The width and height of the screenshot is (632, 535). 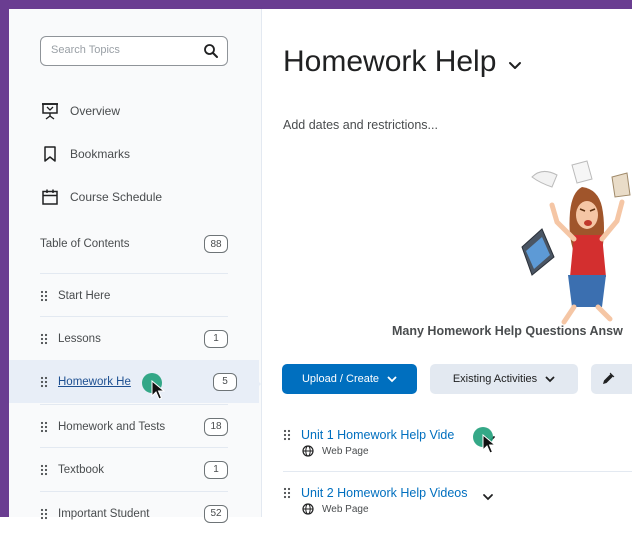 I want to click on toc-item-label: Homework He, so click(x=94, y=381).